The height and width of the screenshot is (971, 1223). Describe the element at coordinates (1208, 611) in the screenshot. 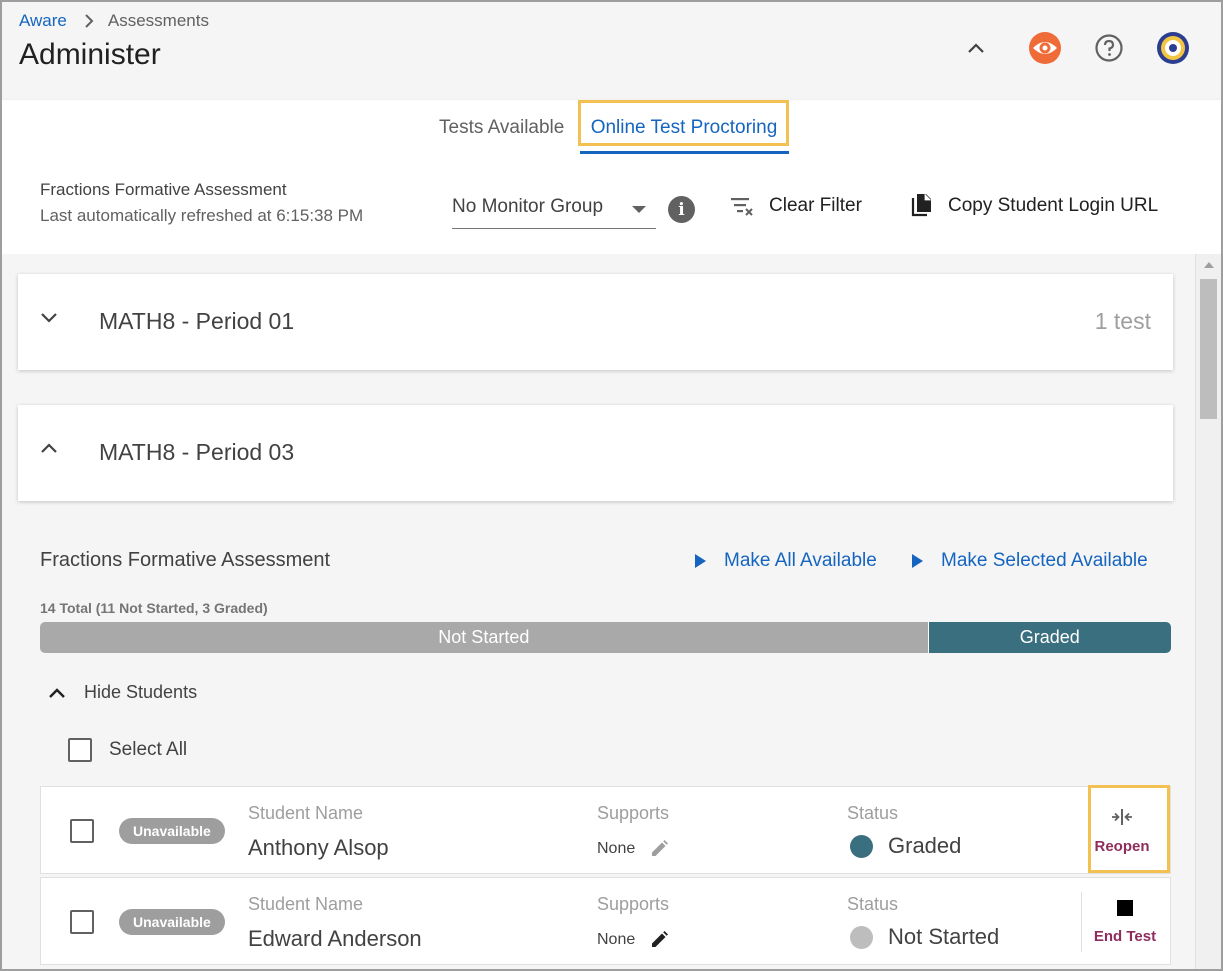

I see `vertical-scrollbar` at that location.